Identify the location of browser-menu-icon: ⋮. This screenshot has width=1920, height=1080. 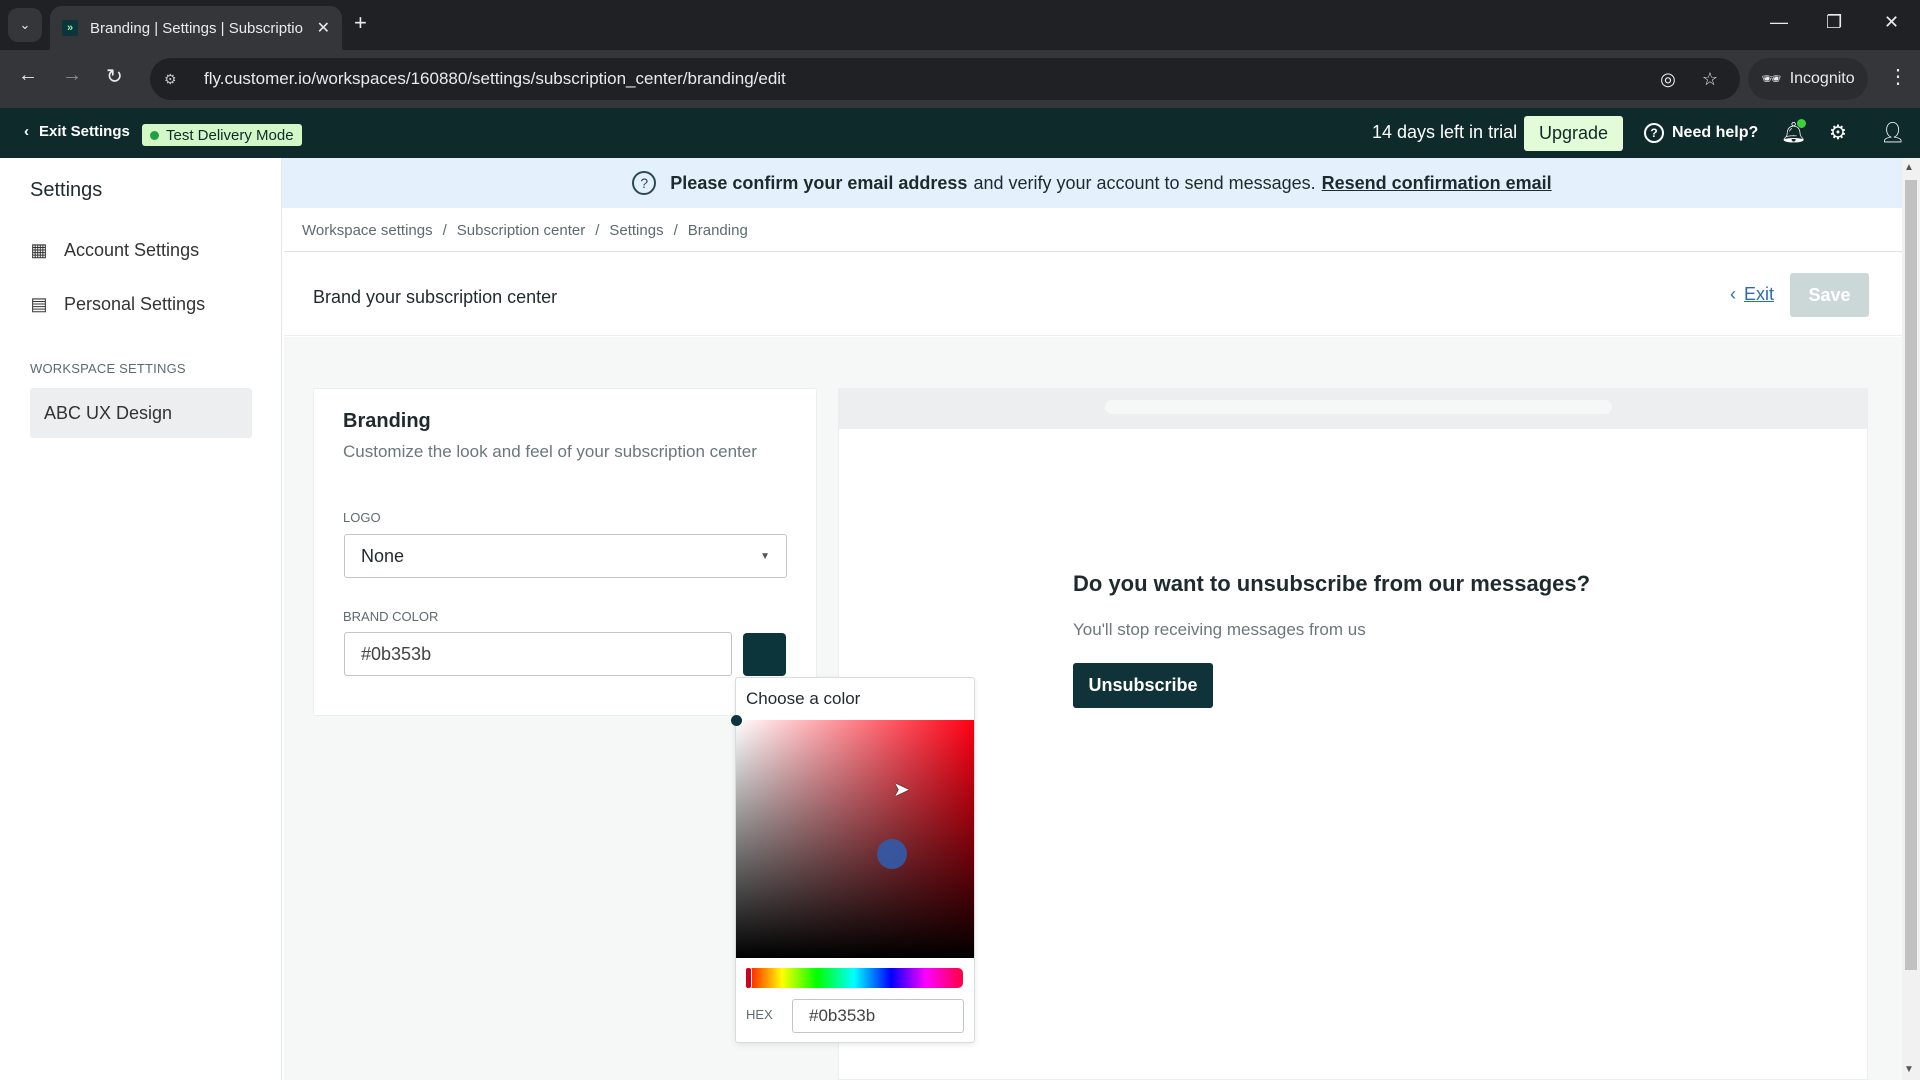
(1898, 76).